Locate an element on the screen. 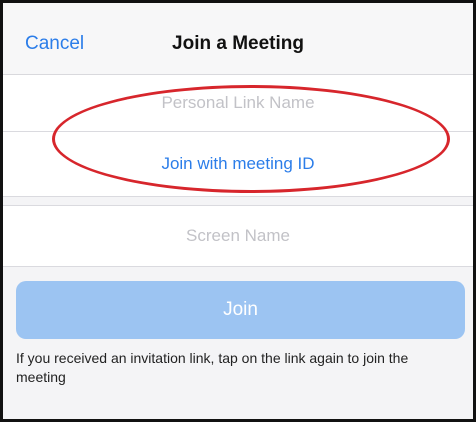 The image size is (476, 422). join-with-meeting-id-link: Join with meeting ID is located at coordinates (237, 164).